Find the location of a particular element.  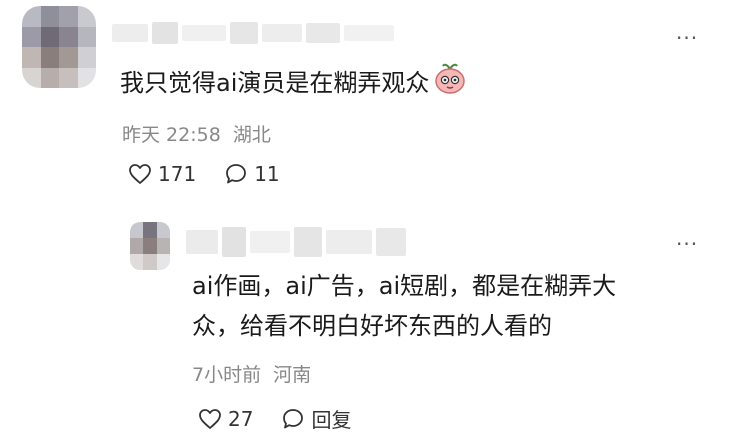

reply-actions: 27 回复 is located at coordinates (274, 418).